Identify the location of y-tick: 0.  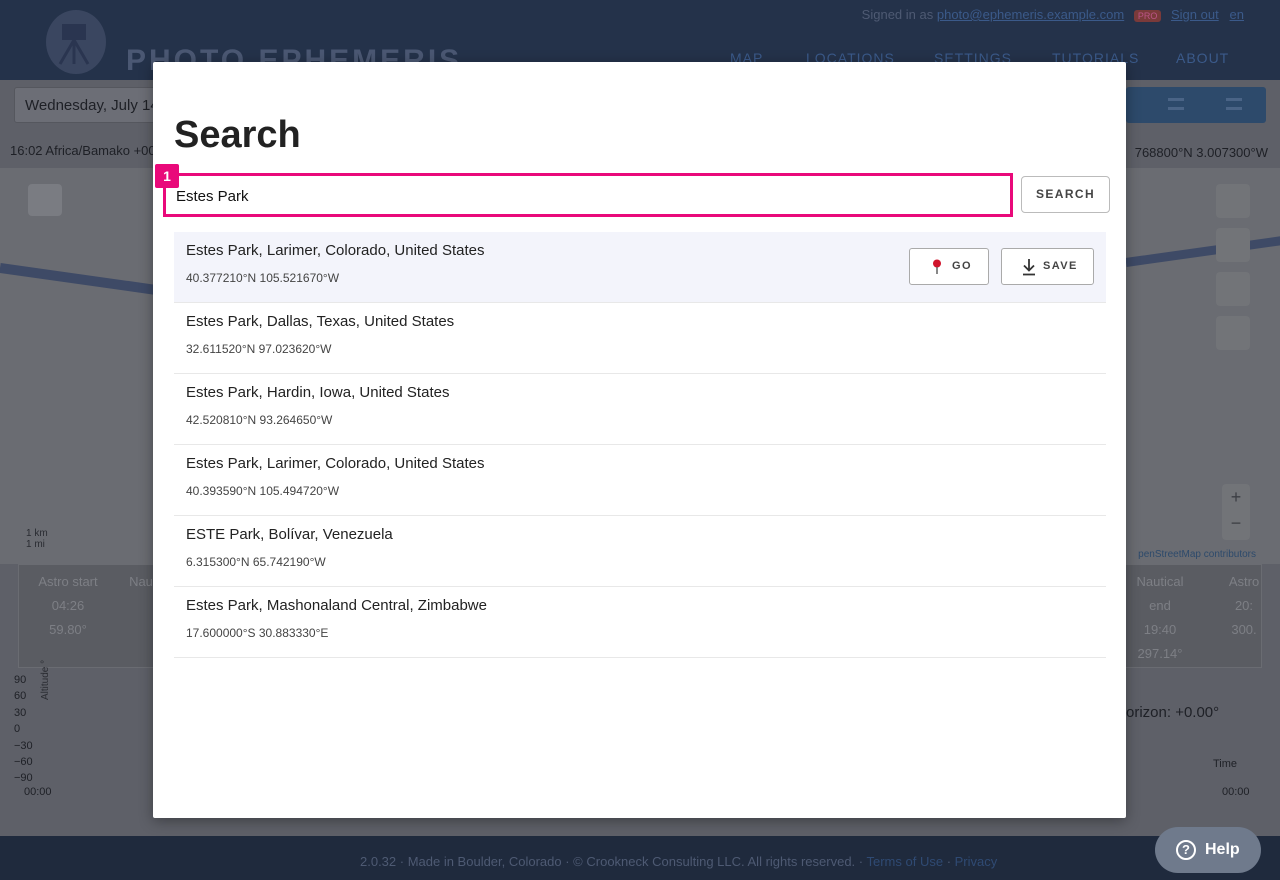
(17, 729).